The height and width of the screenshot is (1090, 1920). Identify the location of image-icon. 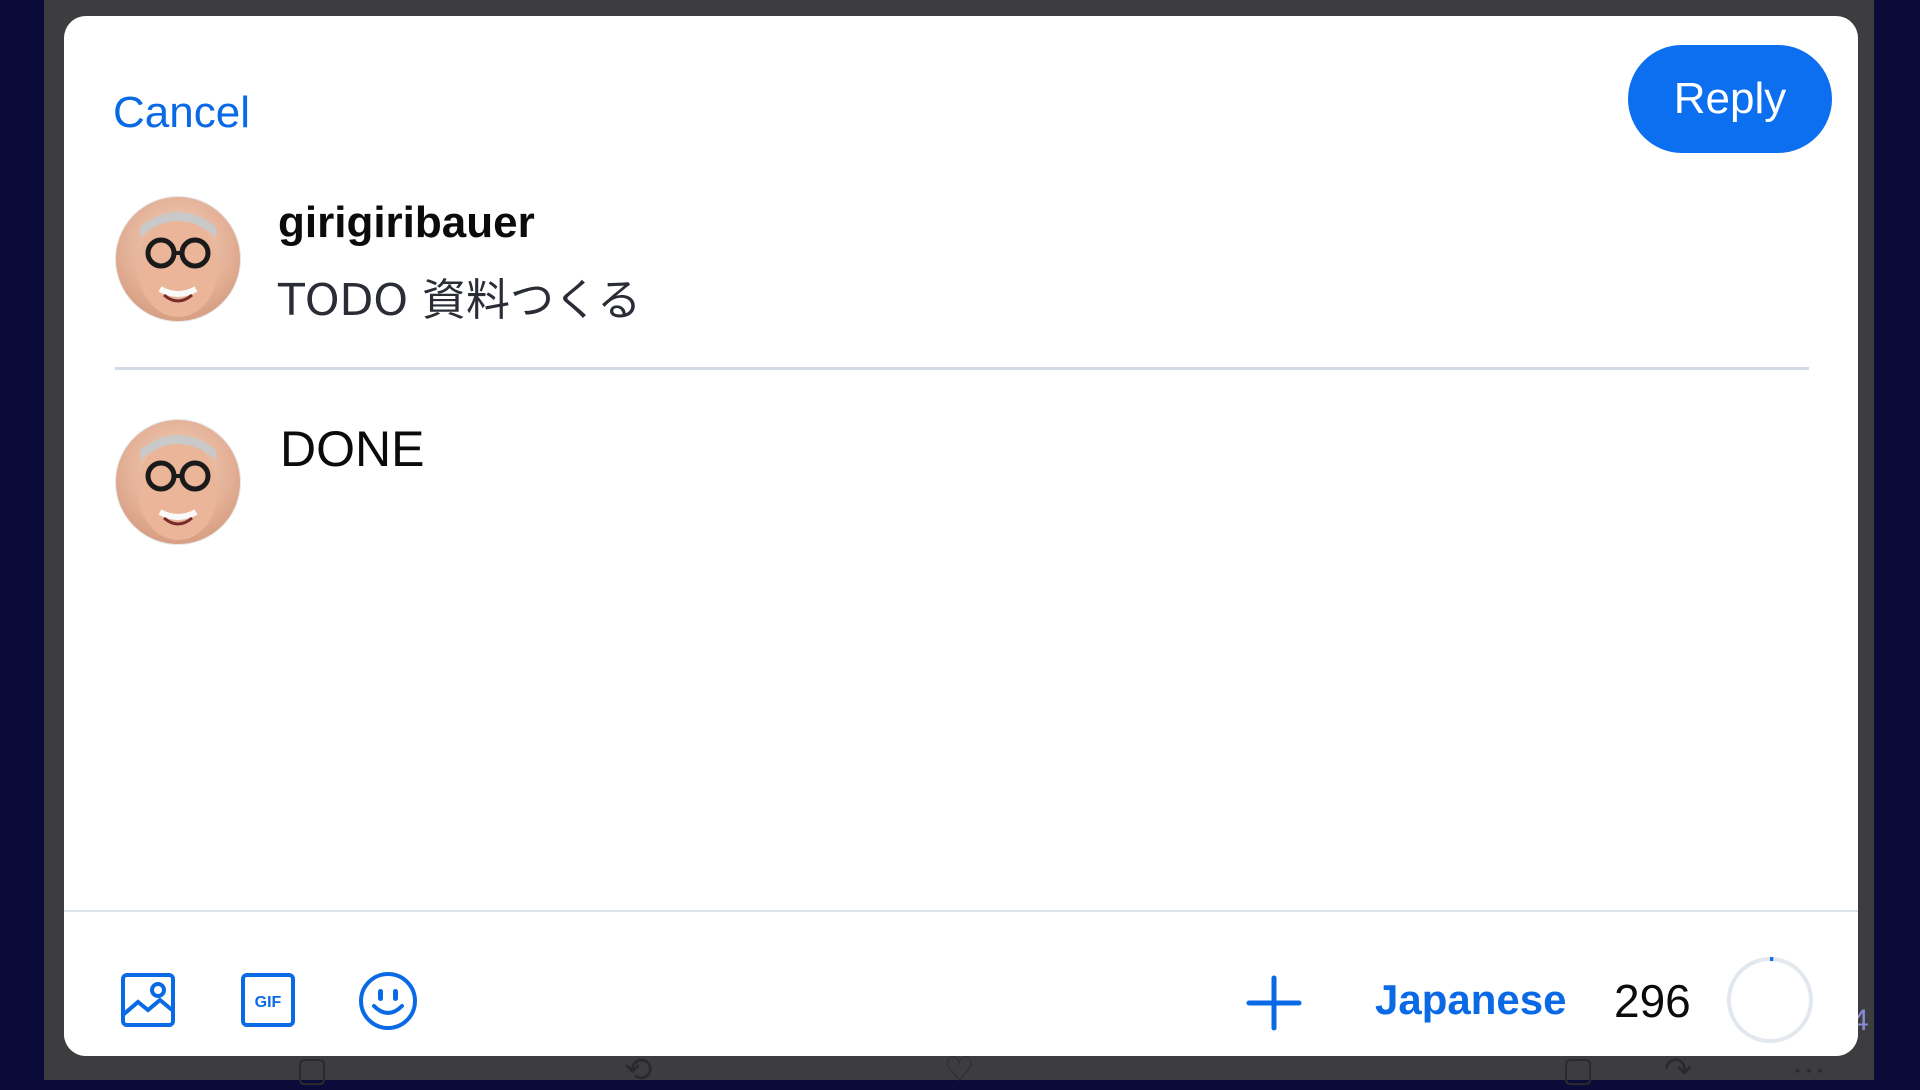
(148, 1000).